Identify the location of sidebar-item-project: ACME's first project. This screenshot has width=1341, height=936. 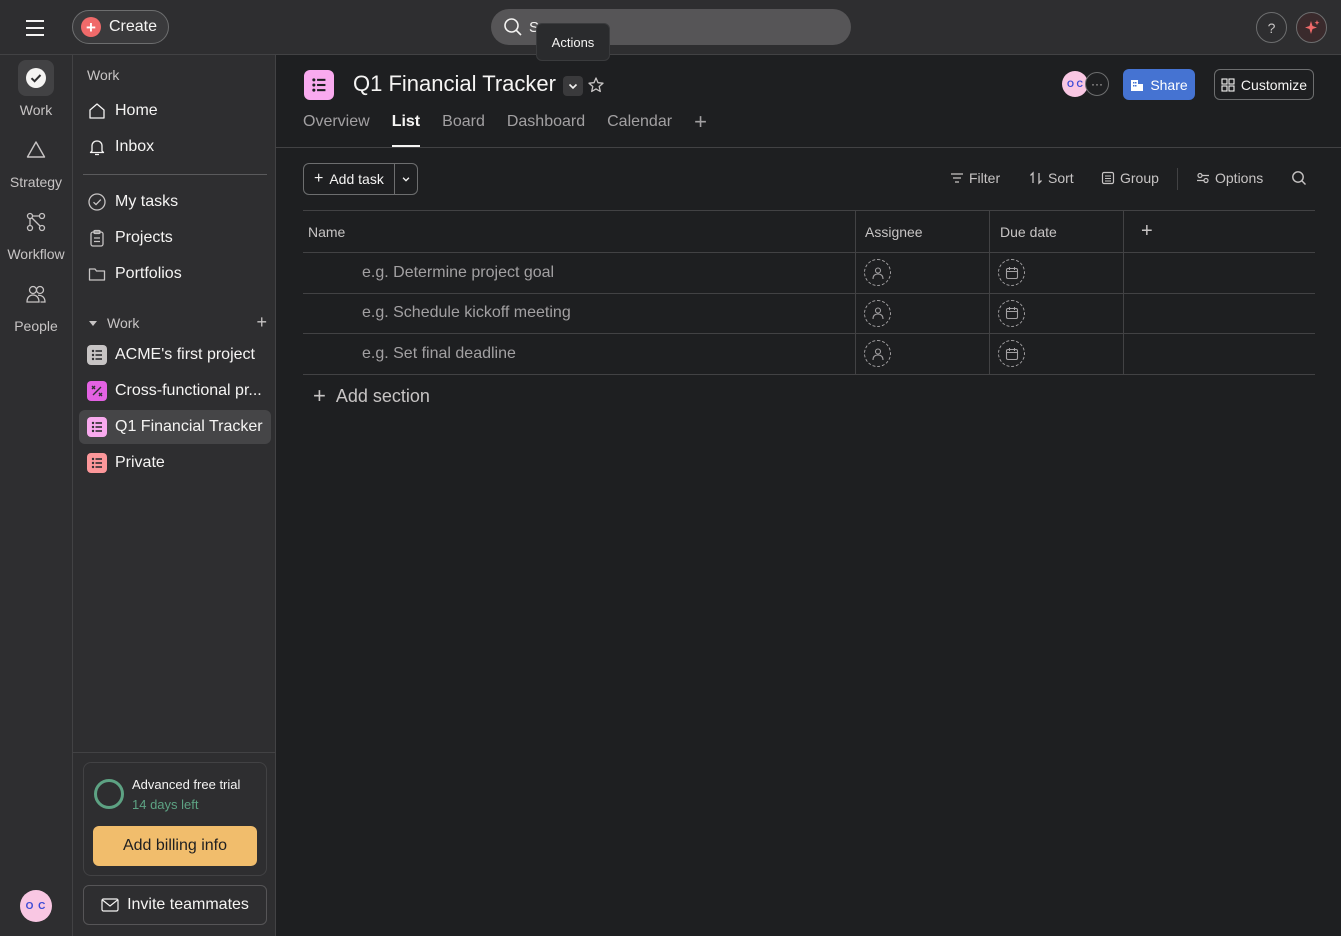
(175, 355).